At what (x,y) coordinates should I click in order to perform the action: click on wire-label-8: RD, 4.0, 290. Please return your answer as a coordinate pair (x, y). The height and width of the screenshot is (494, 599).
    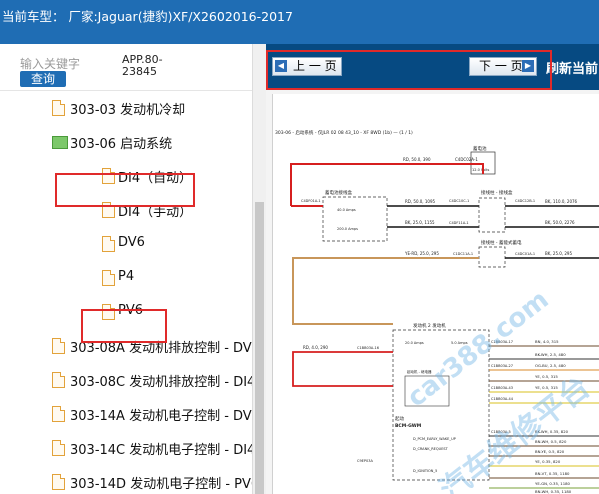
    Looking at the image, I should click on (315, 347).